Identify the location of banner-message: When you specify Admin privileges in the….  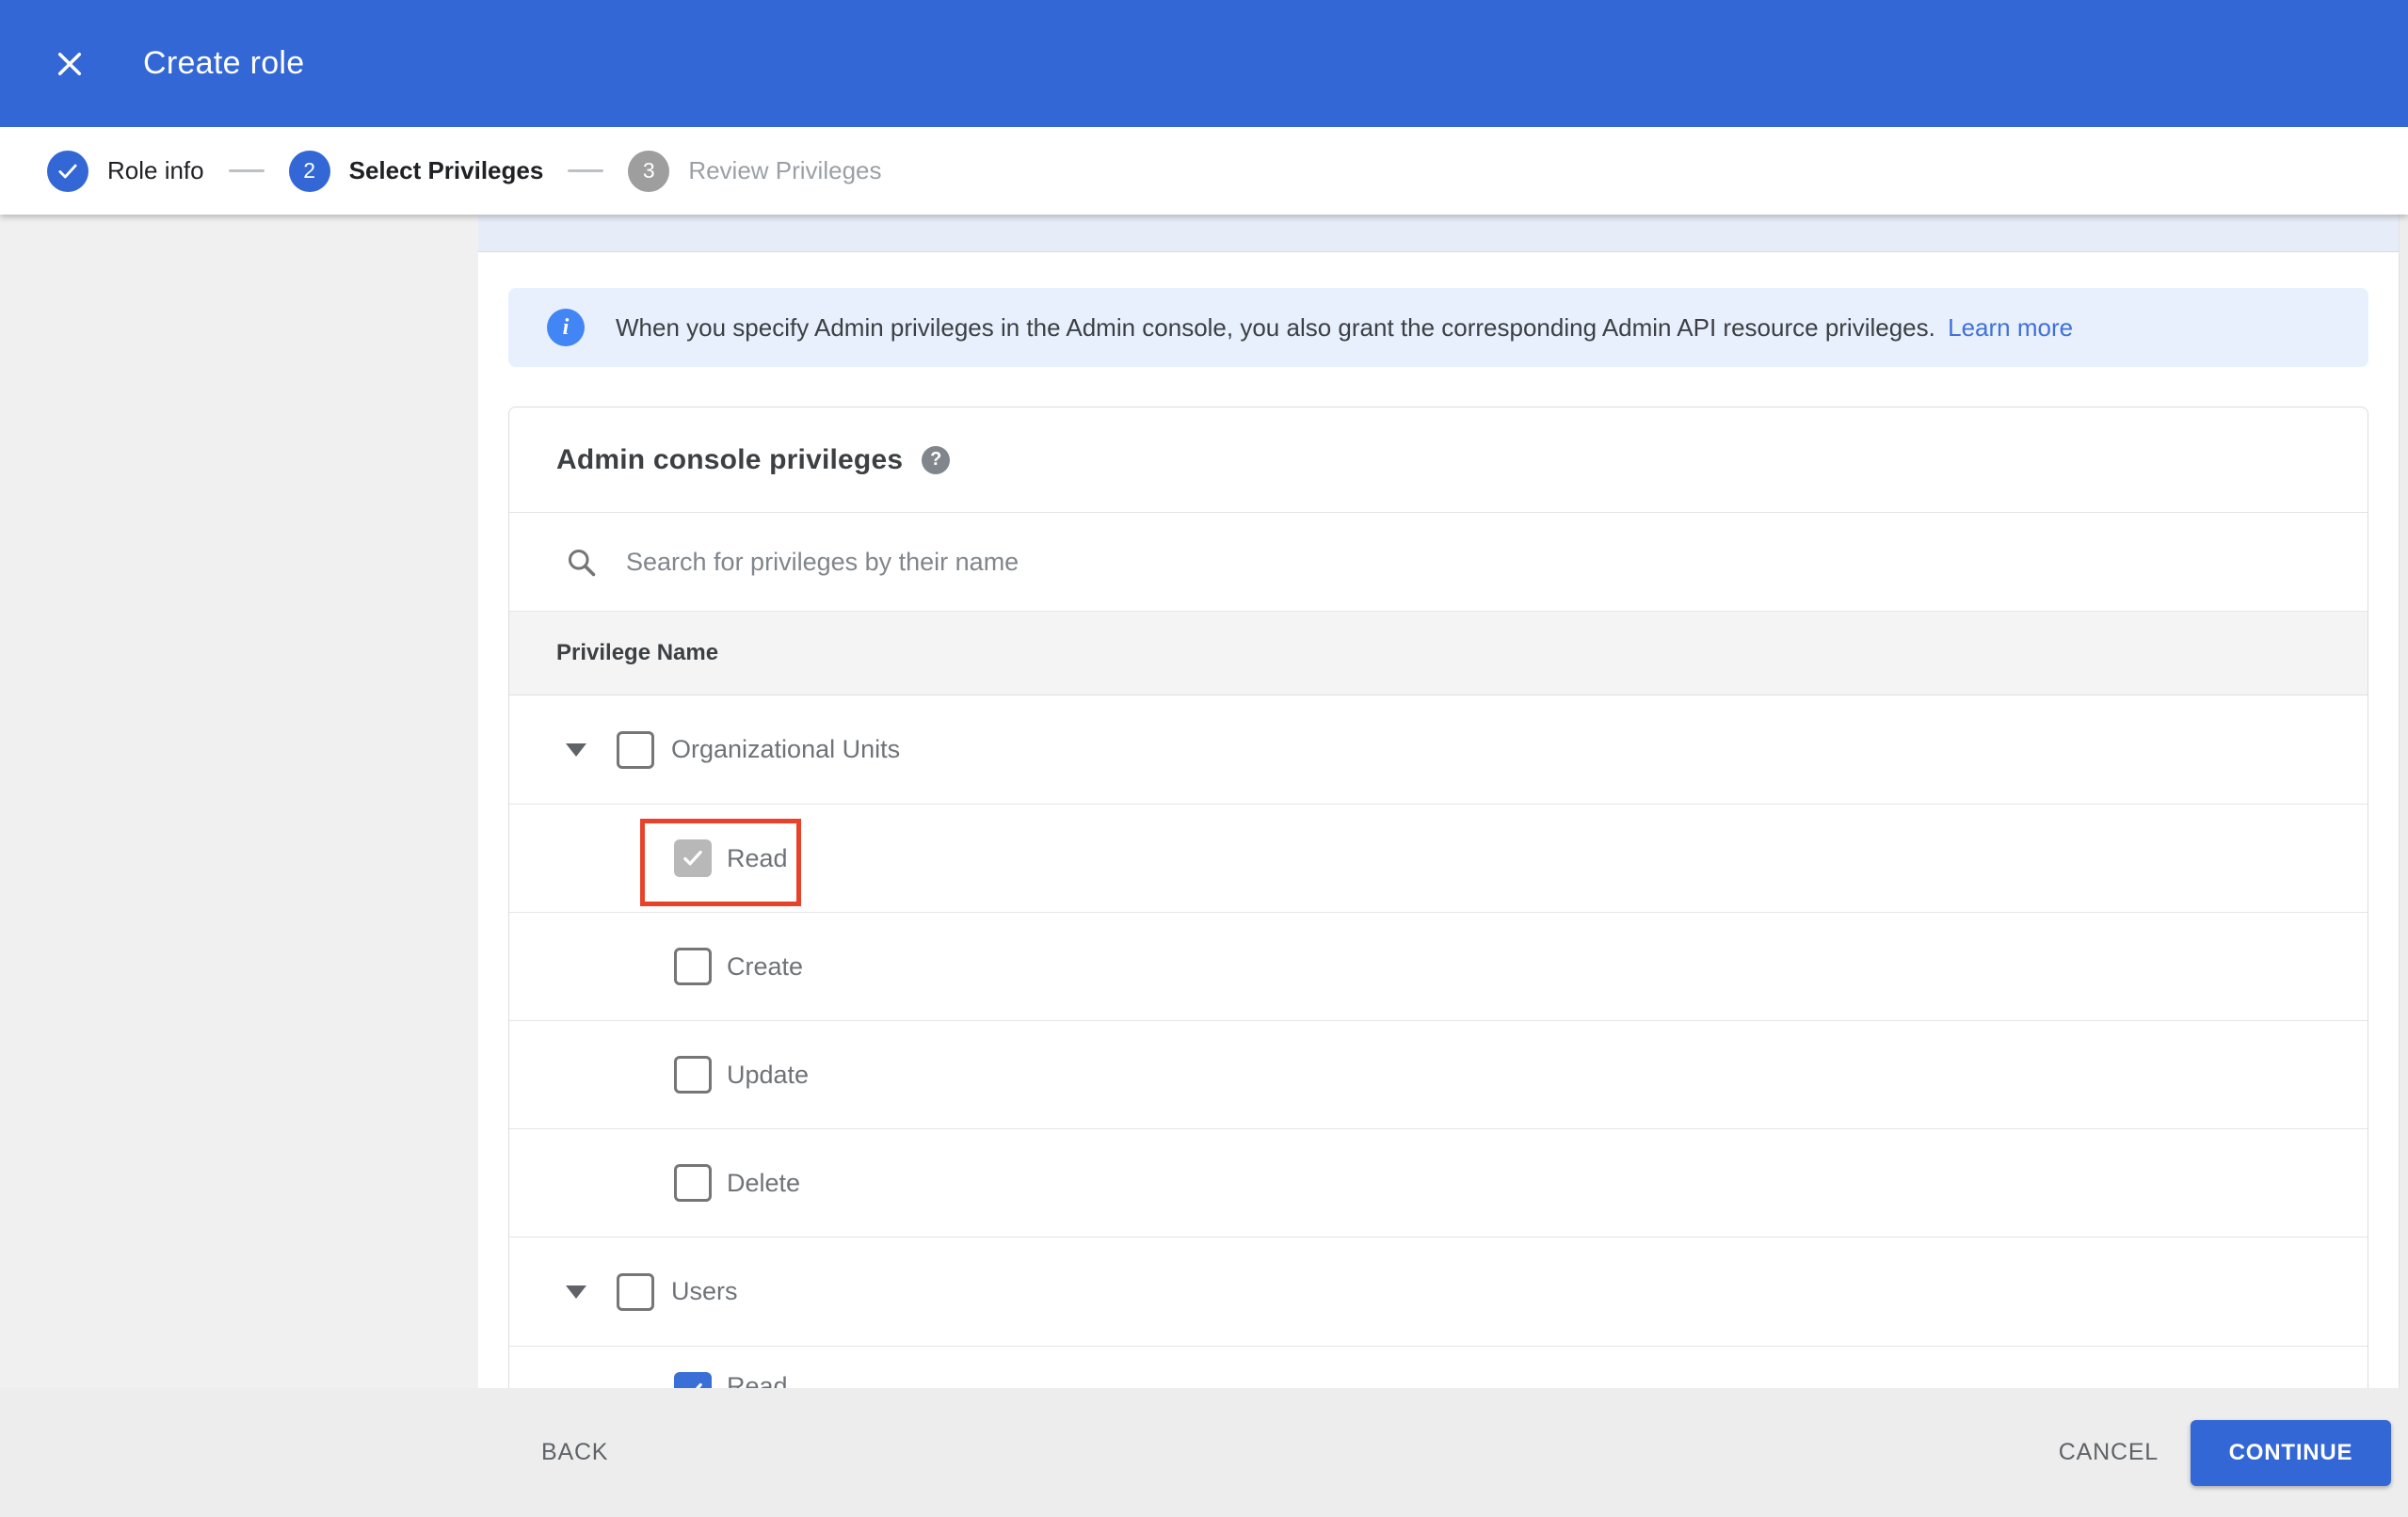
(1276, 327).